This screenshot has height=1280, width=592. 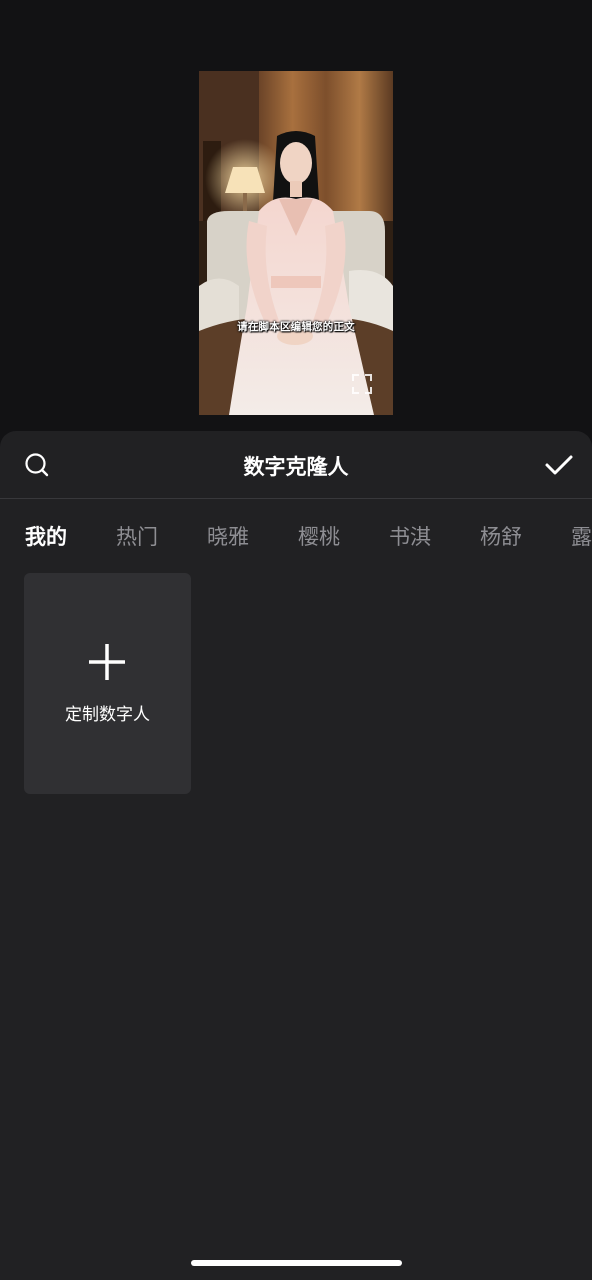 What do you see at coordinates (296, 327) in the screenshot?
I see `subtitle-text: 请在脚本区编辑您的正文` at bounding box center [296, 327].